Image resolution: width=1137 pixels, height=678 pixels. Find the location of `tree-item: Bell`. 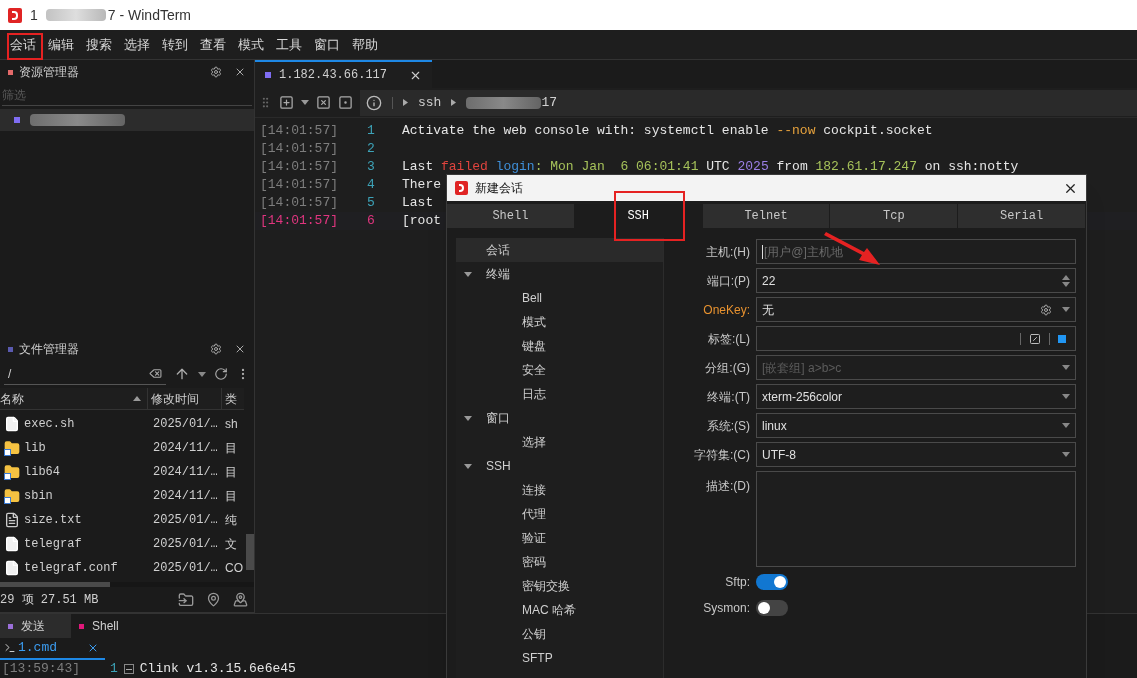

tree-item: Bell is located at coordinates (559, 298).